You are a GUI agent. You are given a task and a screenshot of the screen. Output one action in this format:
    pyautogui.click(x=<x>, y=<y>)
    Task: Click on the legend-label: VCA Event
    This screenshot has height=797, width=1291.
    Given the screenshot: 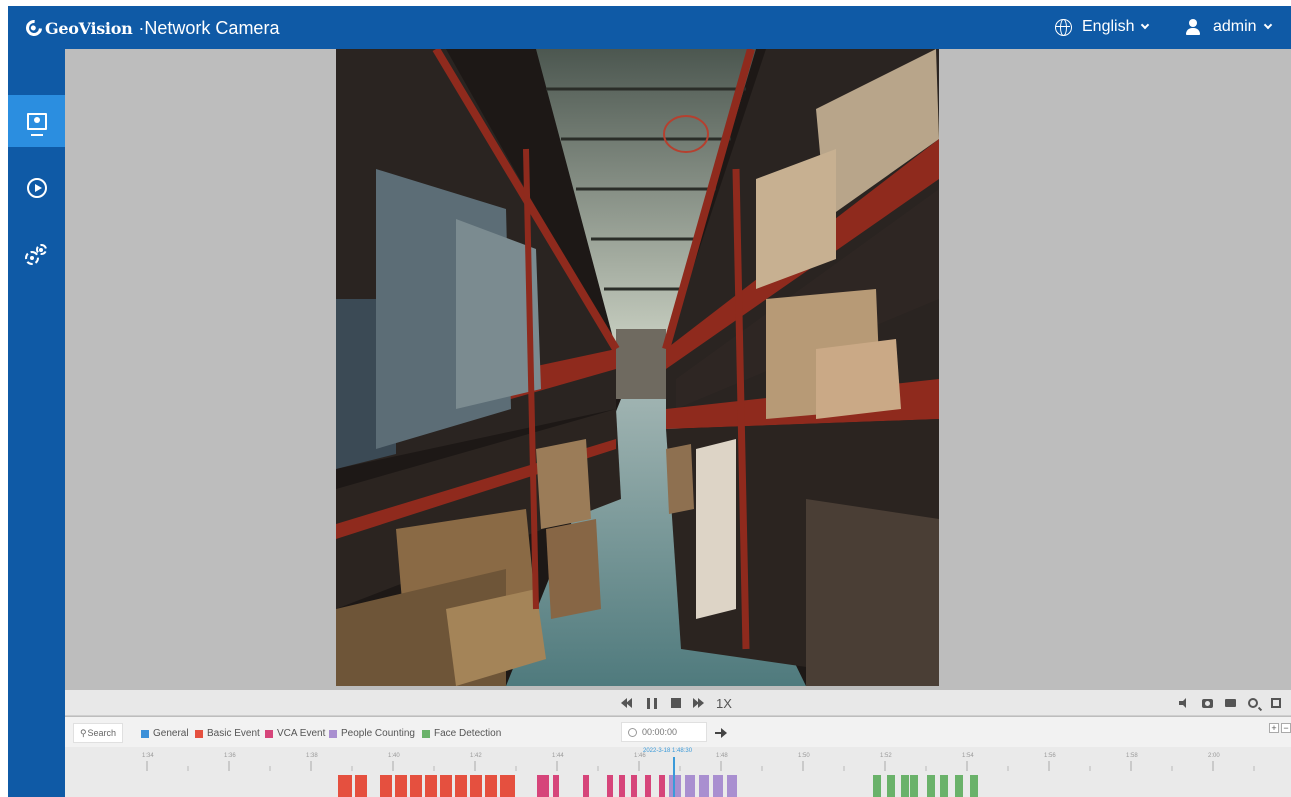 What is the action you would take?
    pyautogui.click(x=301, y=733)
    